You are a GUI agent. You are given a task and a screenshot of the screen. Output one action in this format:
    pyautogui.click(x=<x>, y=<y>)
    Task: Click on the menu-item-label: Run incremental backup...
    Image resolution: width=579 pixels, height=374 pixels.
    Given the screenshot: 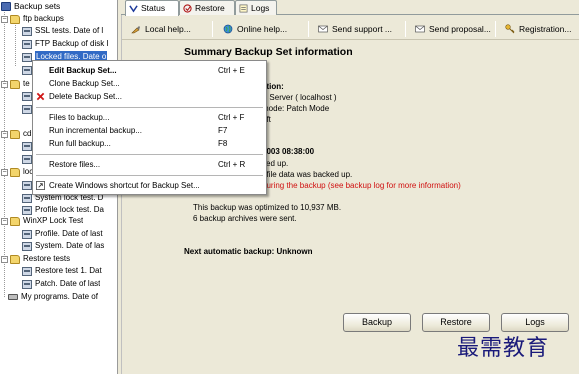 What is the action you would take?
    pyautogui.click(x=95, y=130)
    